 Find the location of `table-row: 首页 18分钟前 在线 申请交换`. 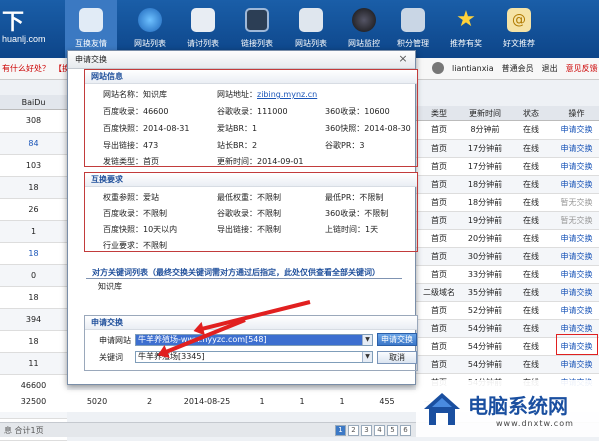

table-row: 首页 18分钟前 在线 申请交换 is located at coordinates (507, 184).